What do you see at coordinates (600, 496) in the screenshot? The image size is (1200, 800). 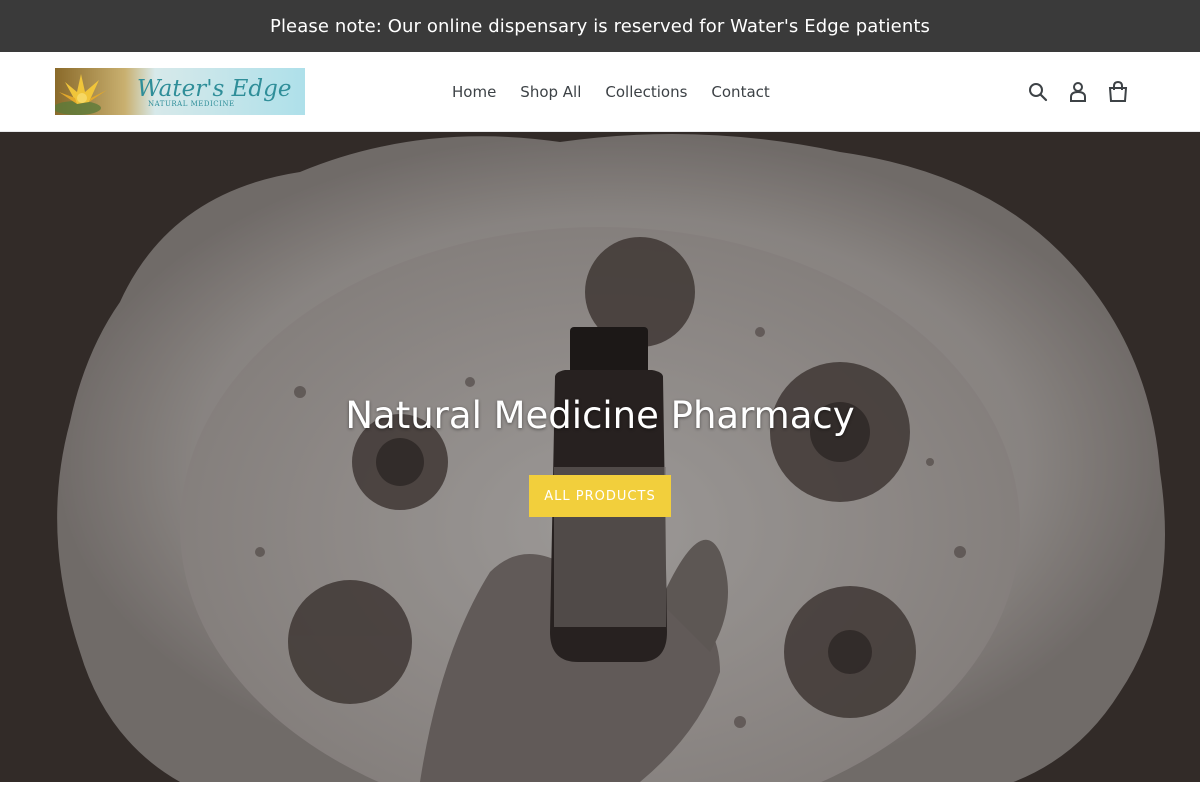 I see `all-products-button: ALL PRODUCTS` at bounding box center [600, 496].